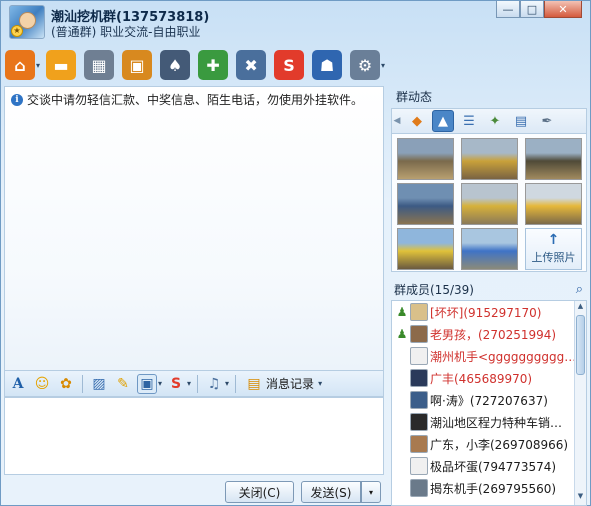  What do you see at coordinates (259, 492) in the screenshot?
I see `close-button: 关闭(C)` at bounding box center [259, 492].